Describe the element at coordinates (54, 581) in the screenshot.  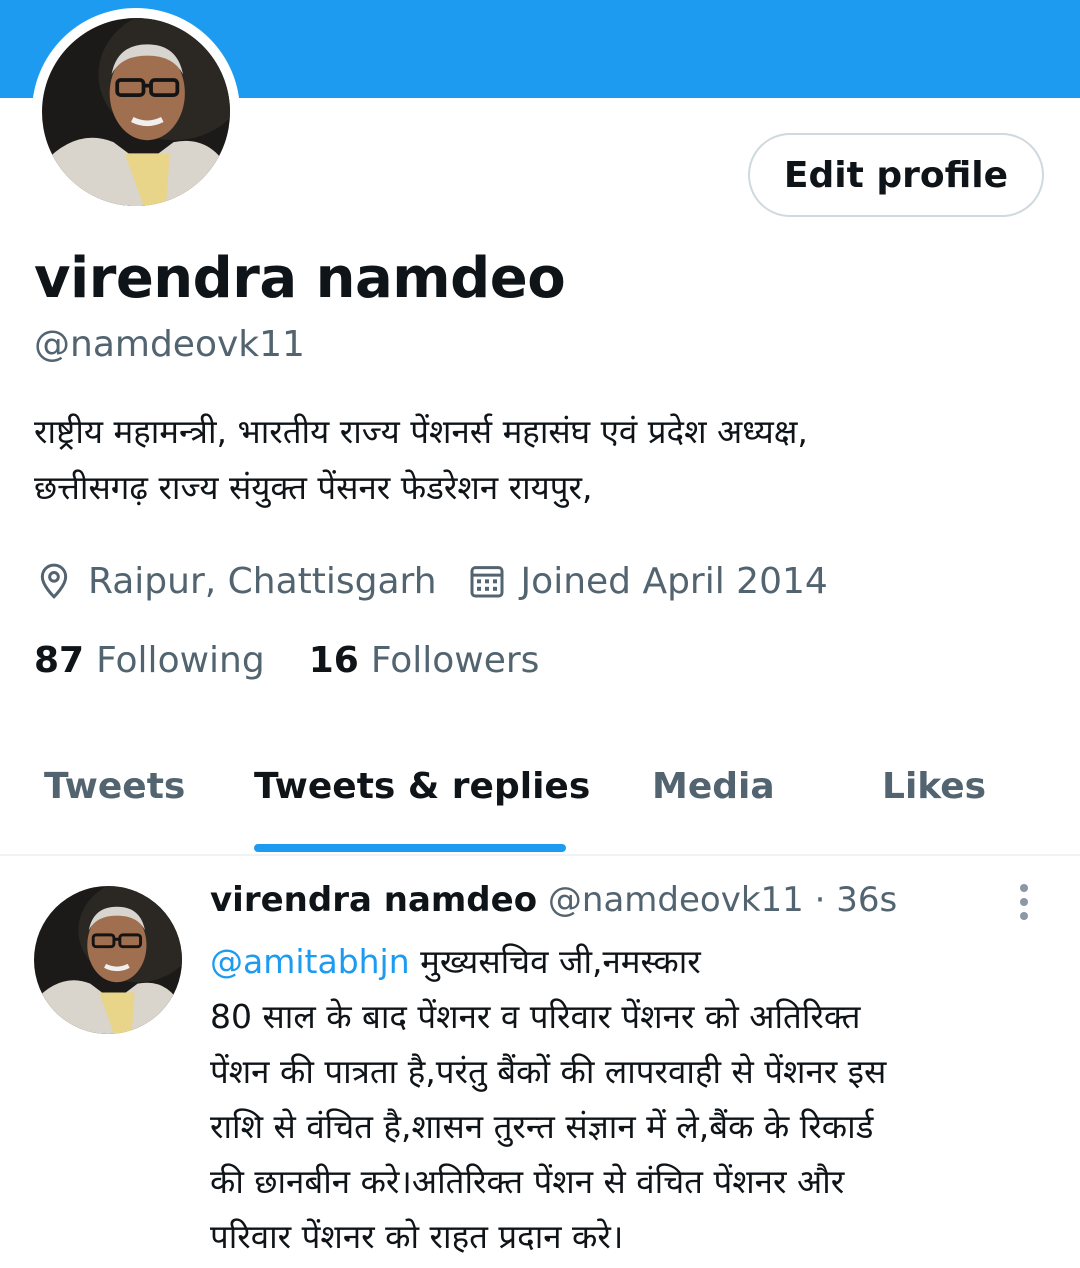
I see `location-pin-icon` at that location.